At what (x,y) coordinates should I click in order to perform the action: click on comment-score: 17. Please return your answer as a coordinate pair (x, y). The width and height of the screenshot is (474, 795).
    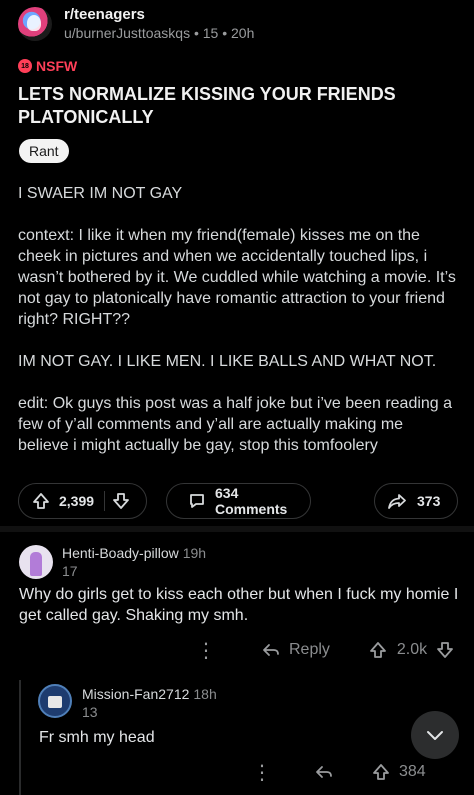
    Looking at the image, I should click on (70, 571).